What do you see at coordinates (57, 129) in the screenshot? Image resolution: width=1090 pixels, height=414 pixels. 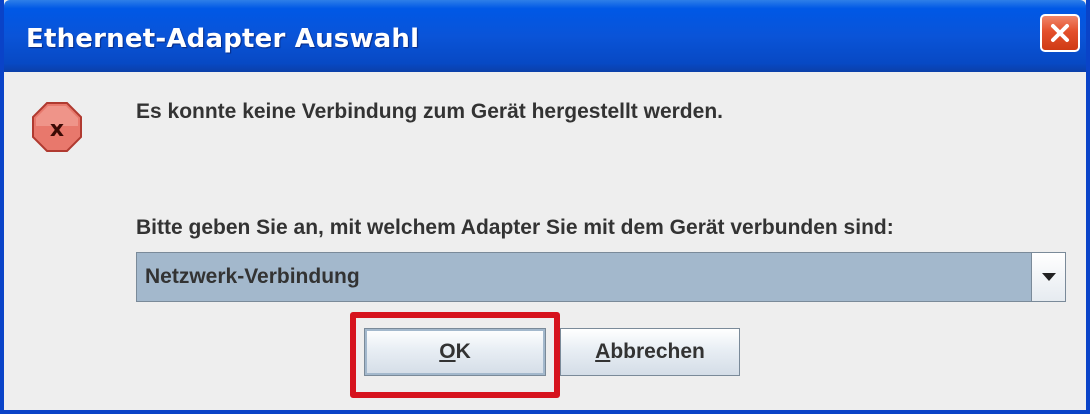 I see `svg-text: x` at bounding box center [57, 129].